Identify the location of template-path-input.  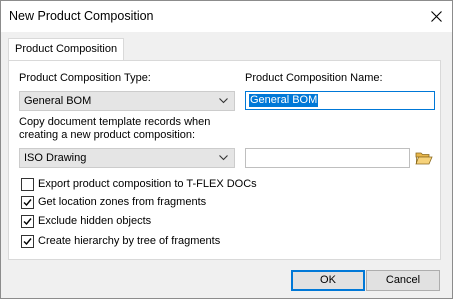
(327, 158).